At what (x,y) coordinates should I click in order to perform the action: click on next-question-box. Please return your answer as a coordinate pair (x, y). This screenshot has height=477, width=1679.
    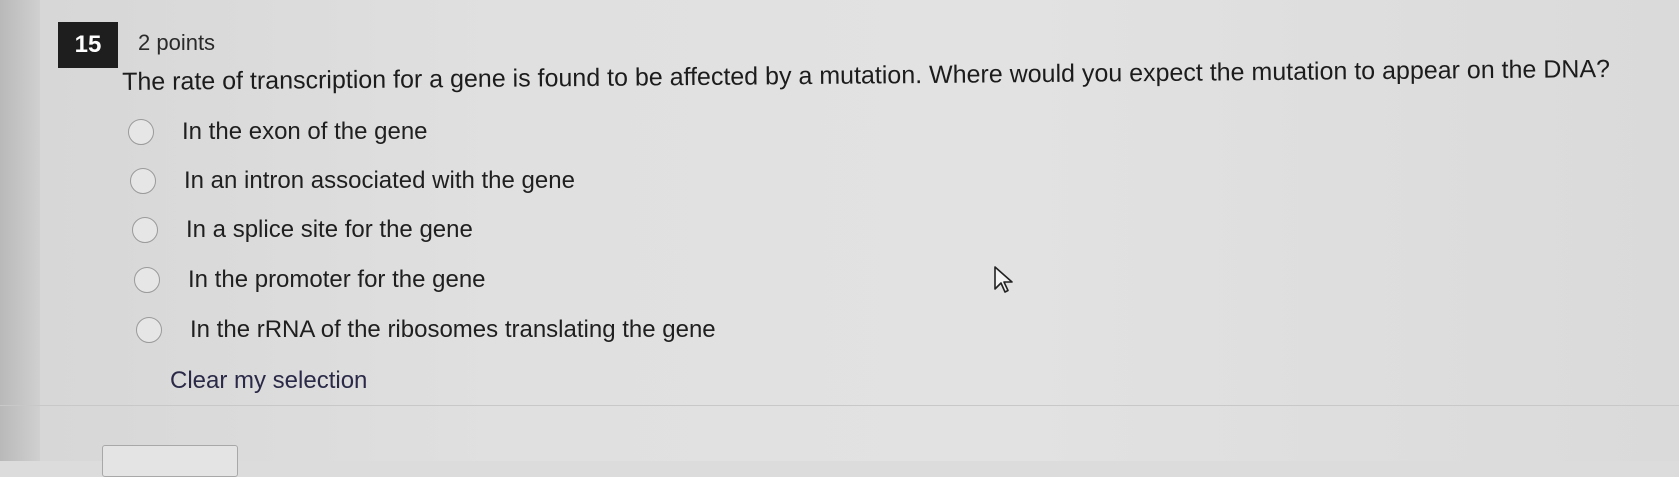
    Looking at the image, I should click on (170, 461).